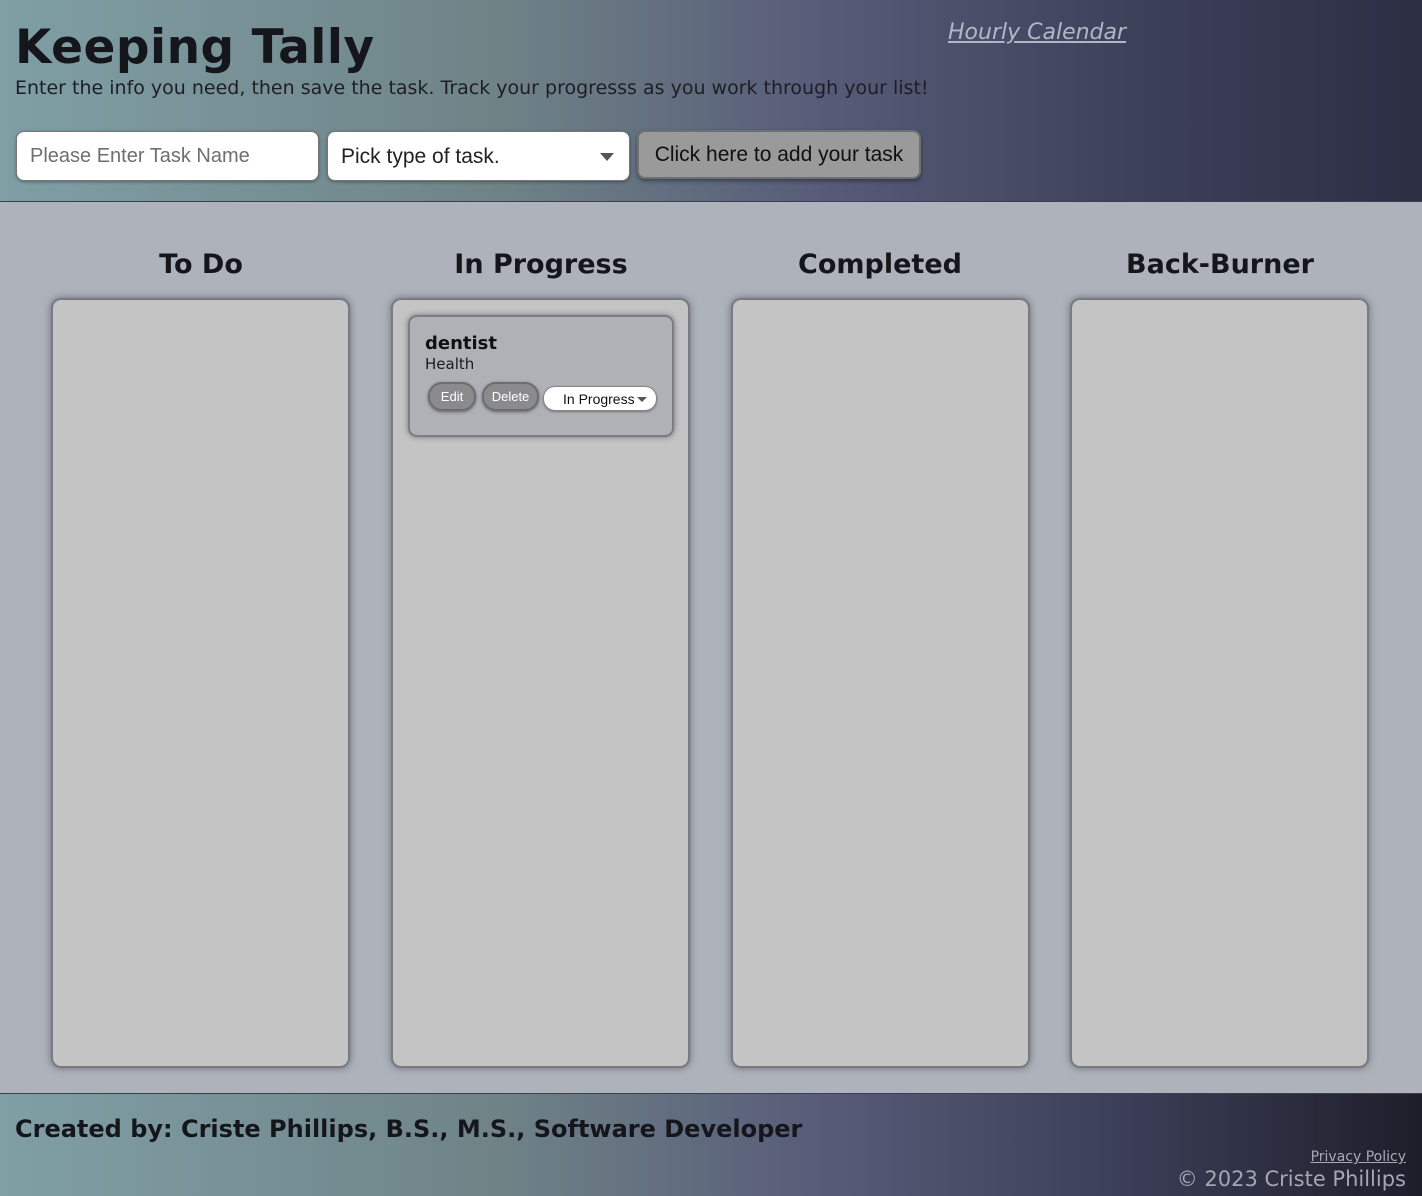 The image size is (1422, 1196). Describe the element at coordinates (200, 683) in the screenshot. I see `column-to-do` at that location.